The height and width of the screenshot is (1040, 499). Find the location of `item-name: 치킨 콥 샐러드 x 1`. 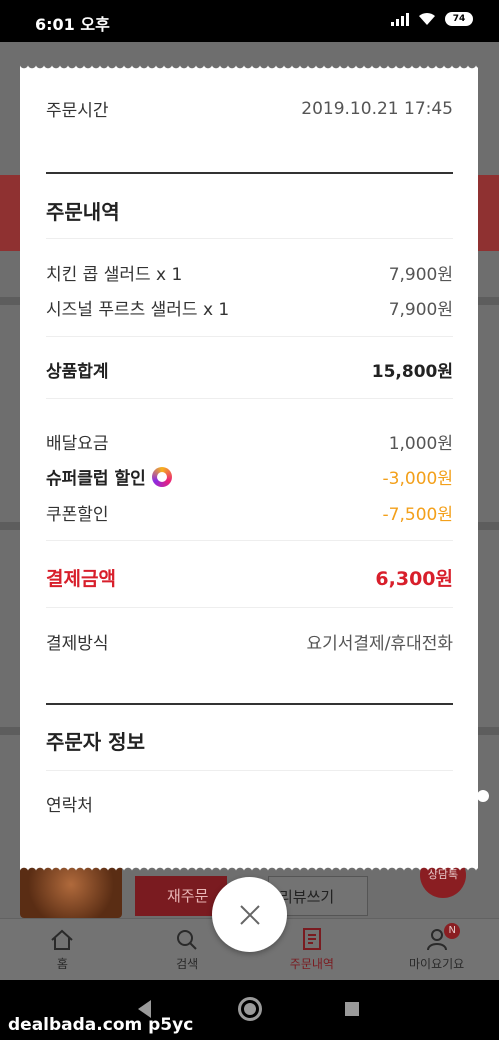

item-name: 치킨 콥 샐러드 x 1 is located at coordinates (114, 275).